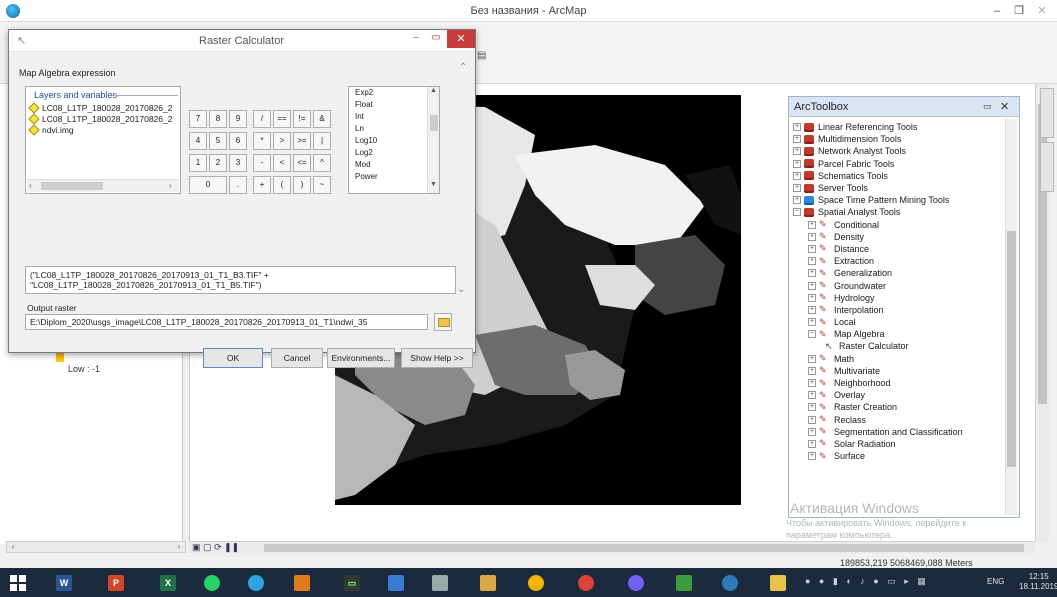 This screenshot has height=597, width=1057. I want to click on functions-scrollbar: ▲ ▼, so click(433, 140).